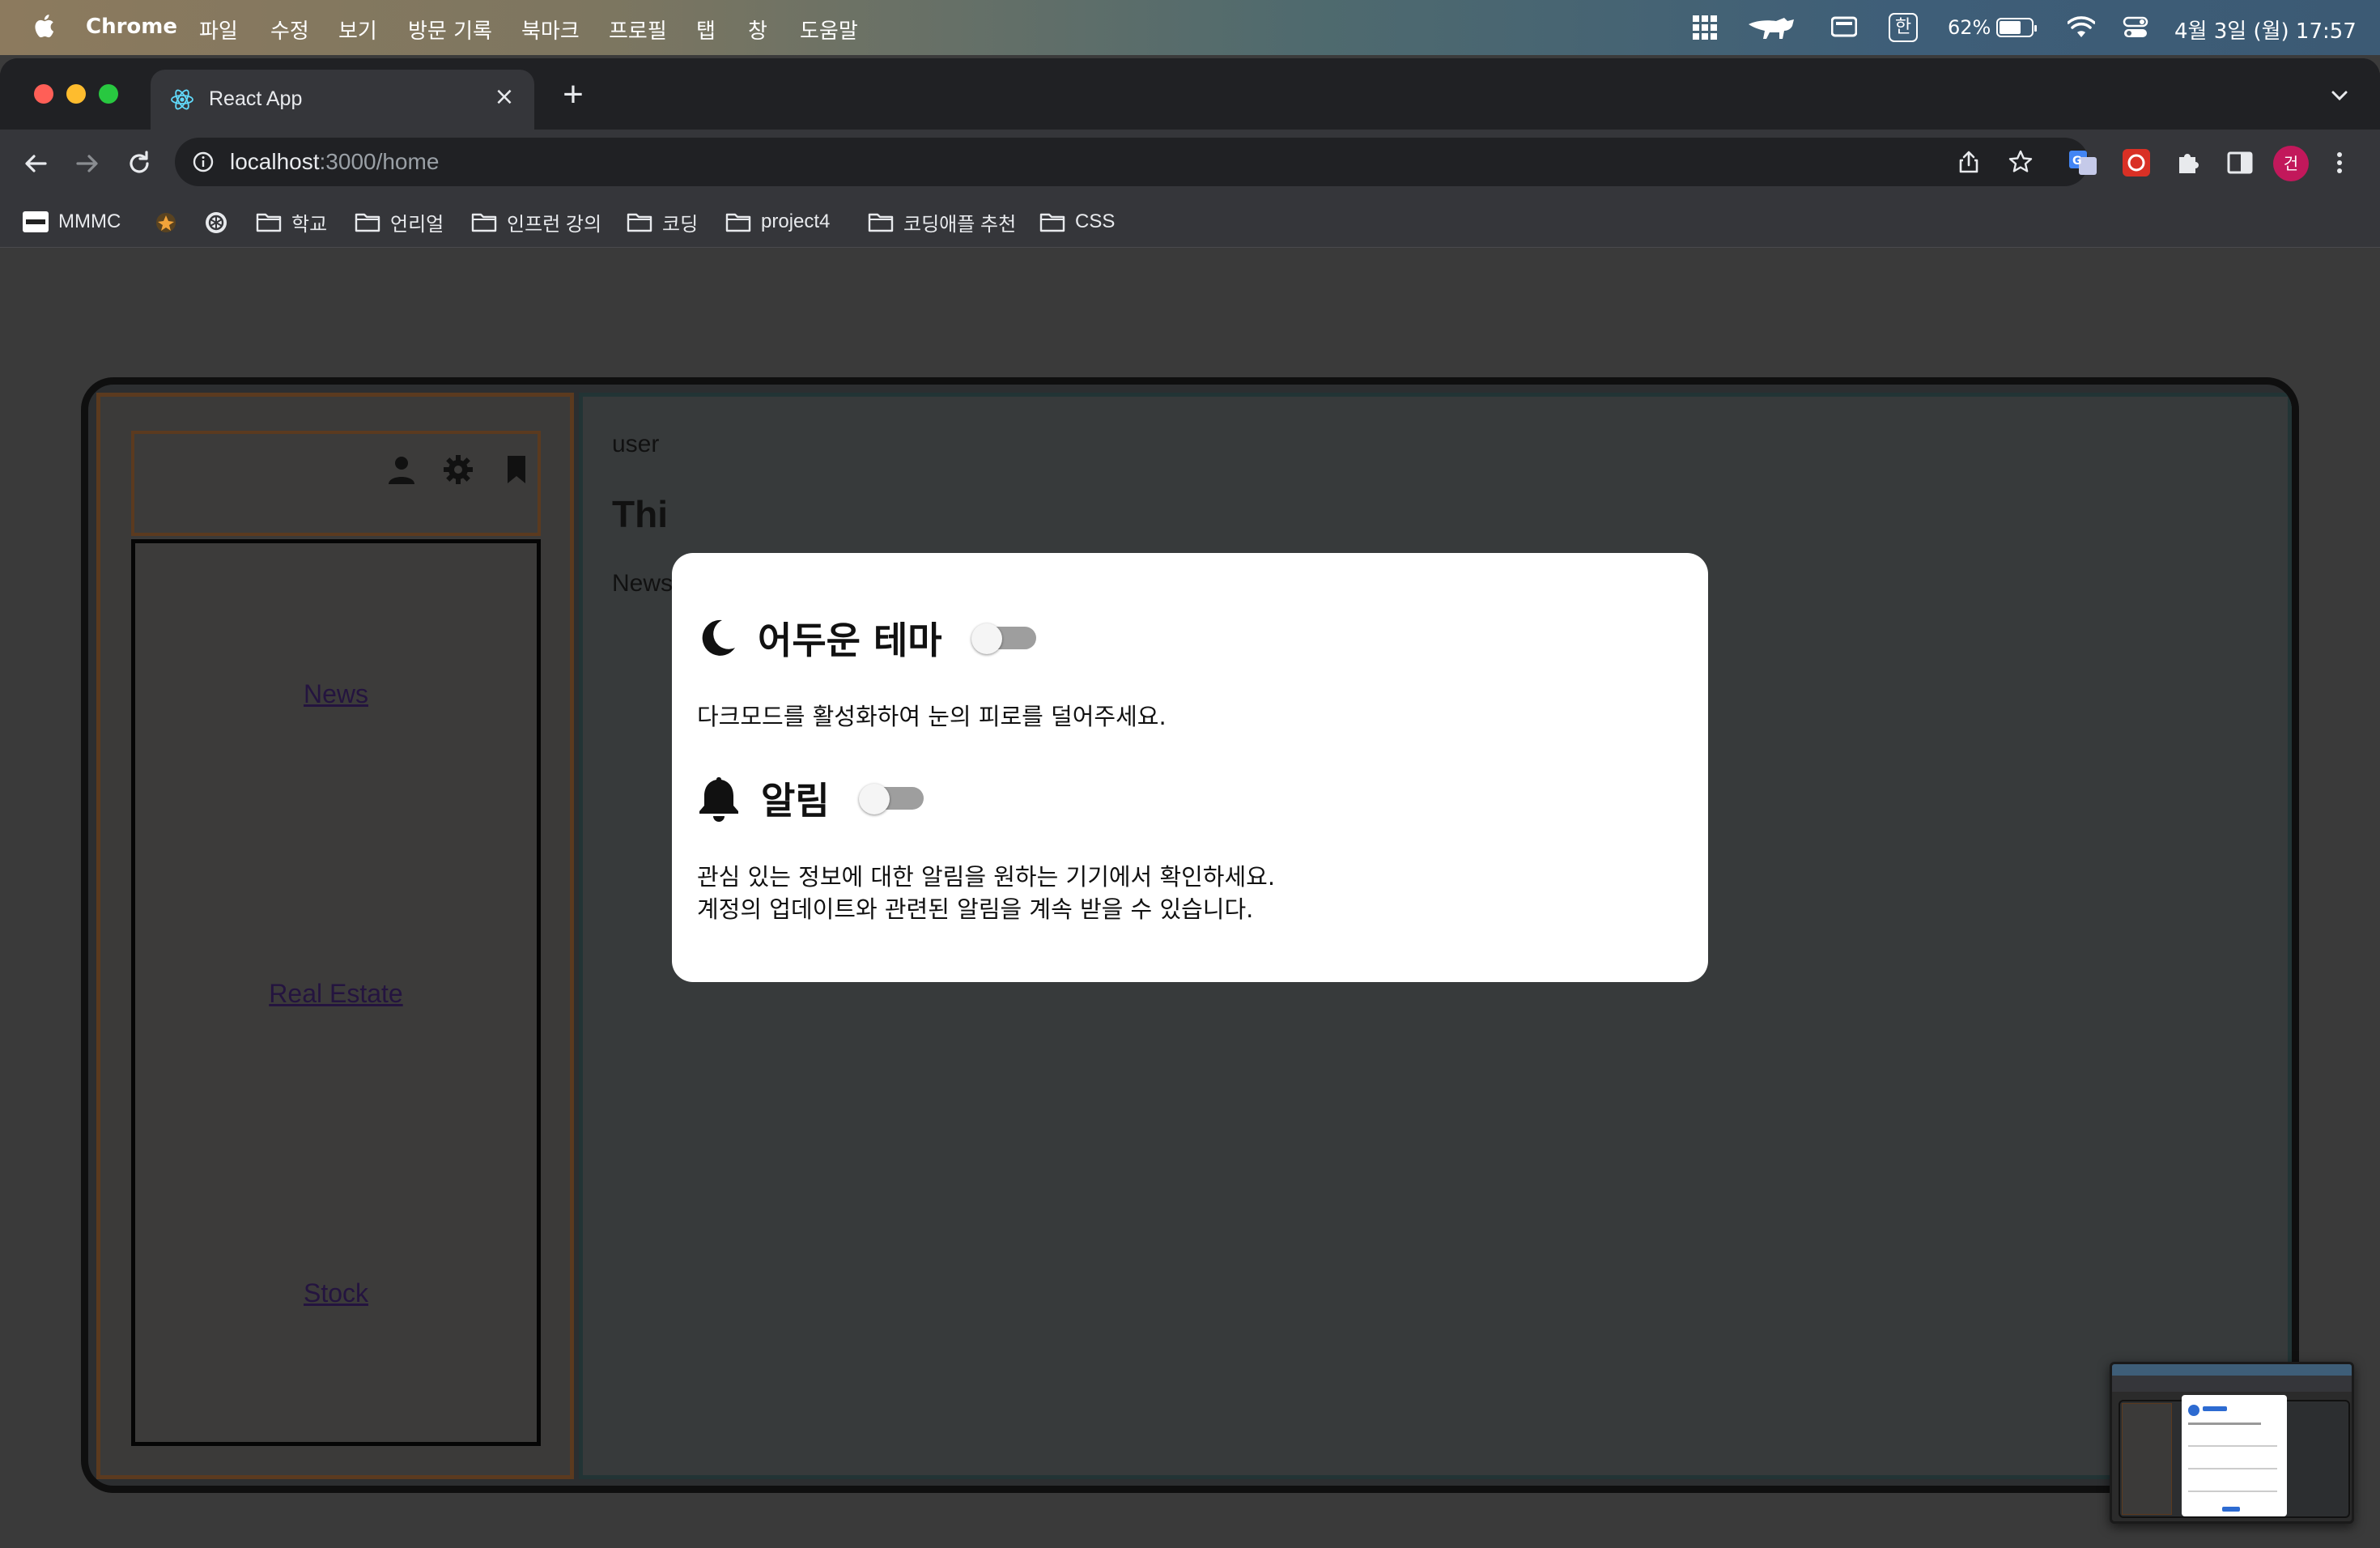  Describe the element at coordinates (2021, 162) in the screenshot. I see `bookmark-star-icon` at that location.